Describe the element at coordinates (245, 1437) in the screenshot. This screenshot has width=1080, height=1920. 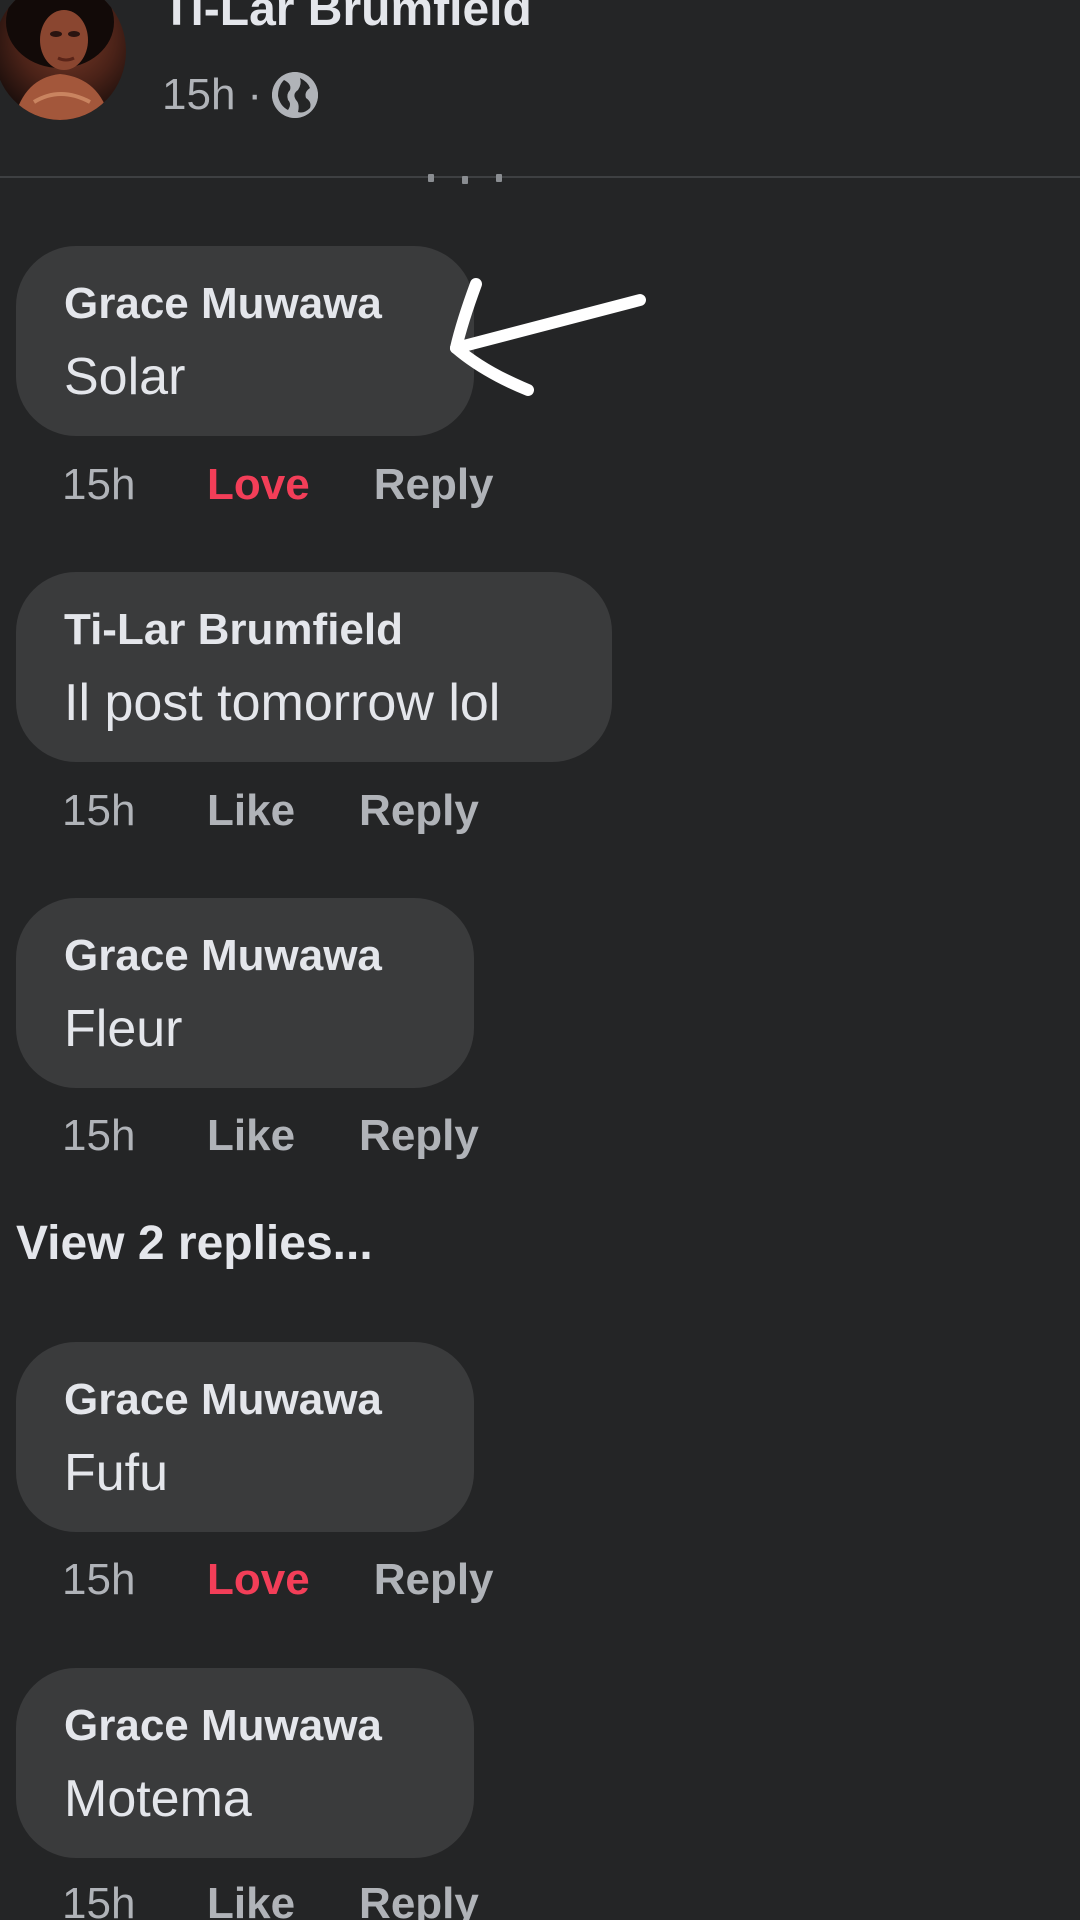
I see `comment-bubble: Grace Muwawa Fufu` at that location.